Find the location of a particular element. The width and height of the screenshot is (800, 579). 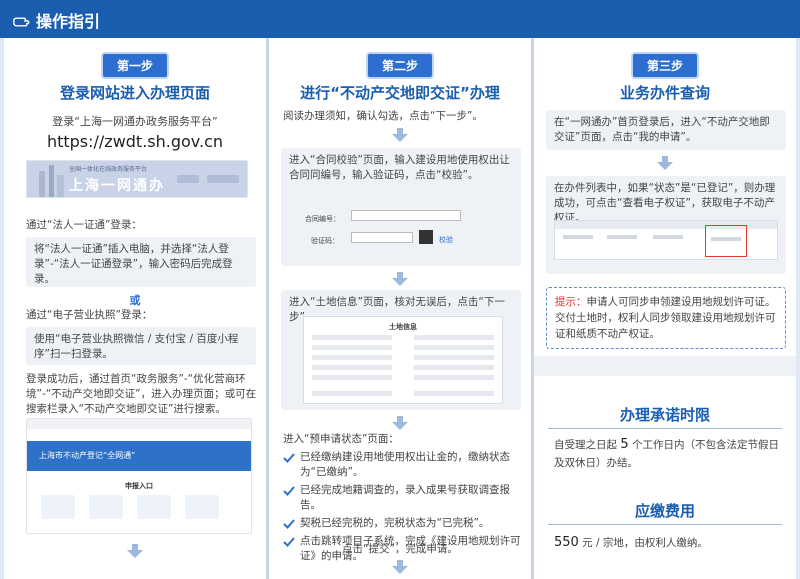

banner-sub: 全国一体化在线政务服务平台 is located at coordinates (108, 169).